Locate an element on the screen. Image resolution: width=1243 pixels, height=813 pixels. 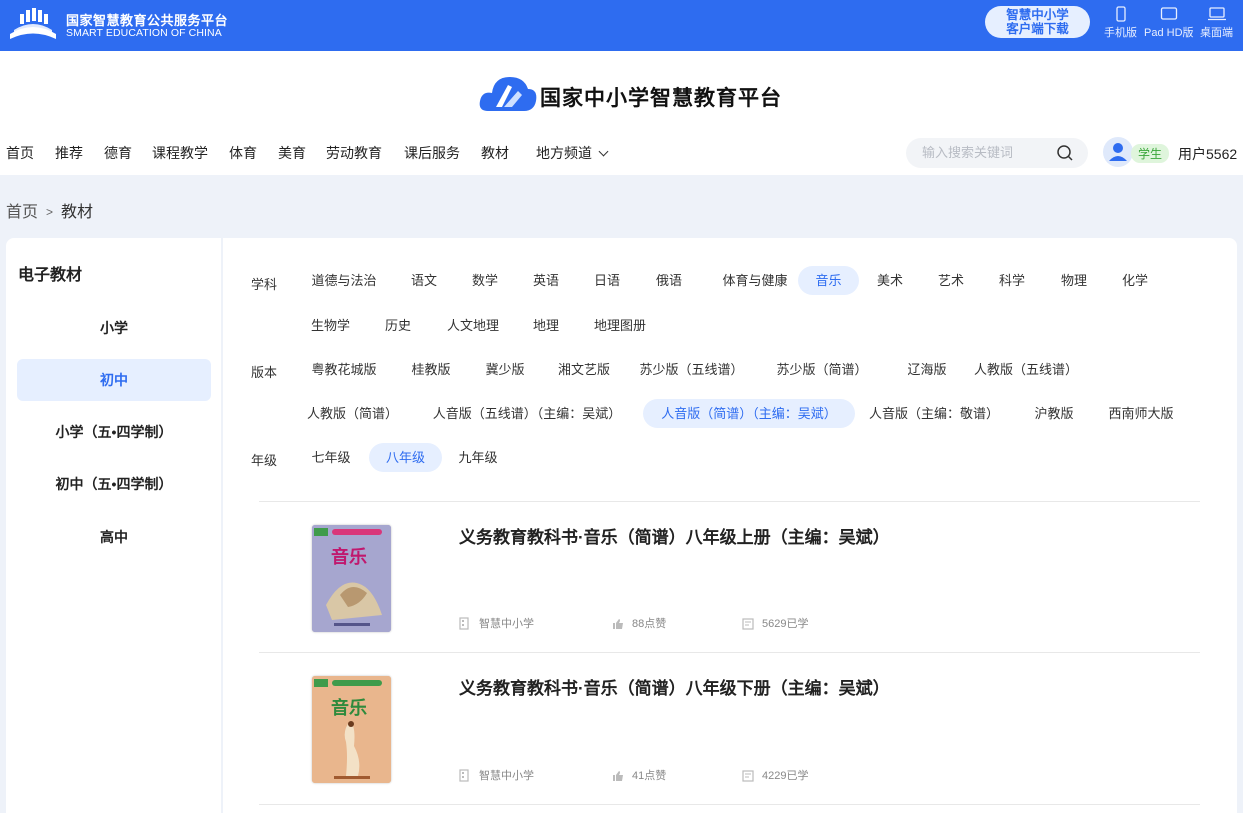
subject-chip: 体育与健康 is located at coordinates (755, 280).